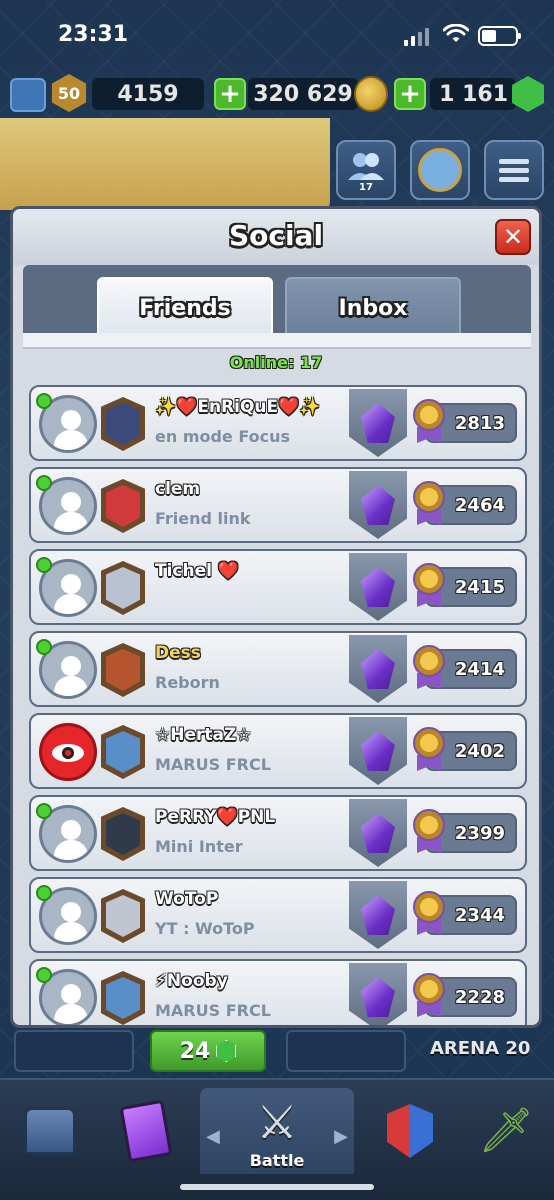  Describe the element at coordinates (197, 571) in the screenshot. I see `friend-name: Tichel ❤️` at that location.